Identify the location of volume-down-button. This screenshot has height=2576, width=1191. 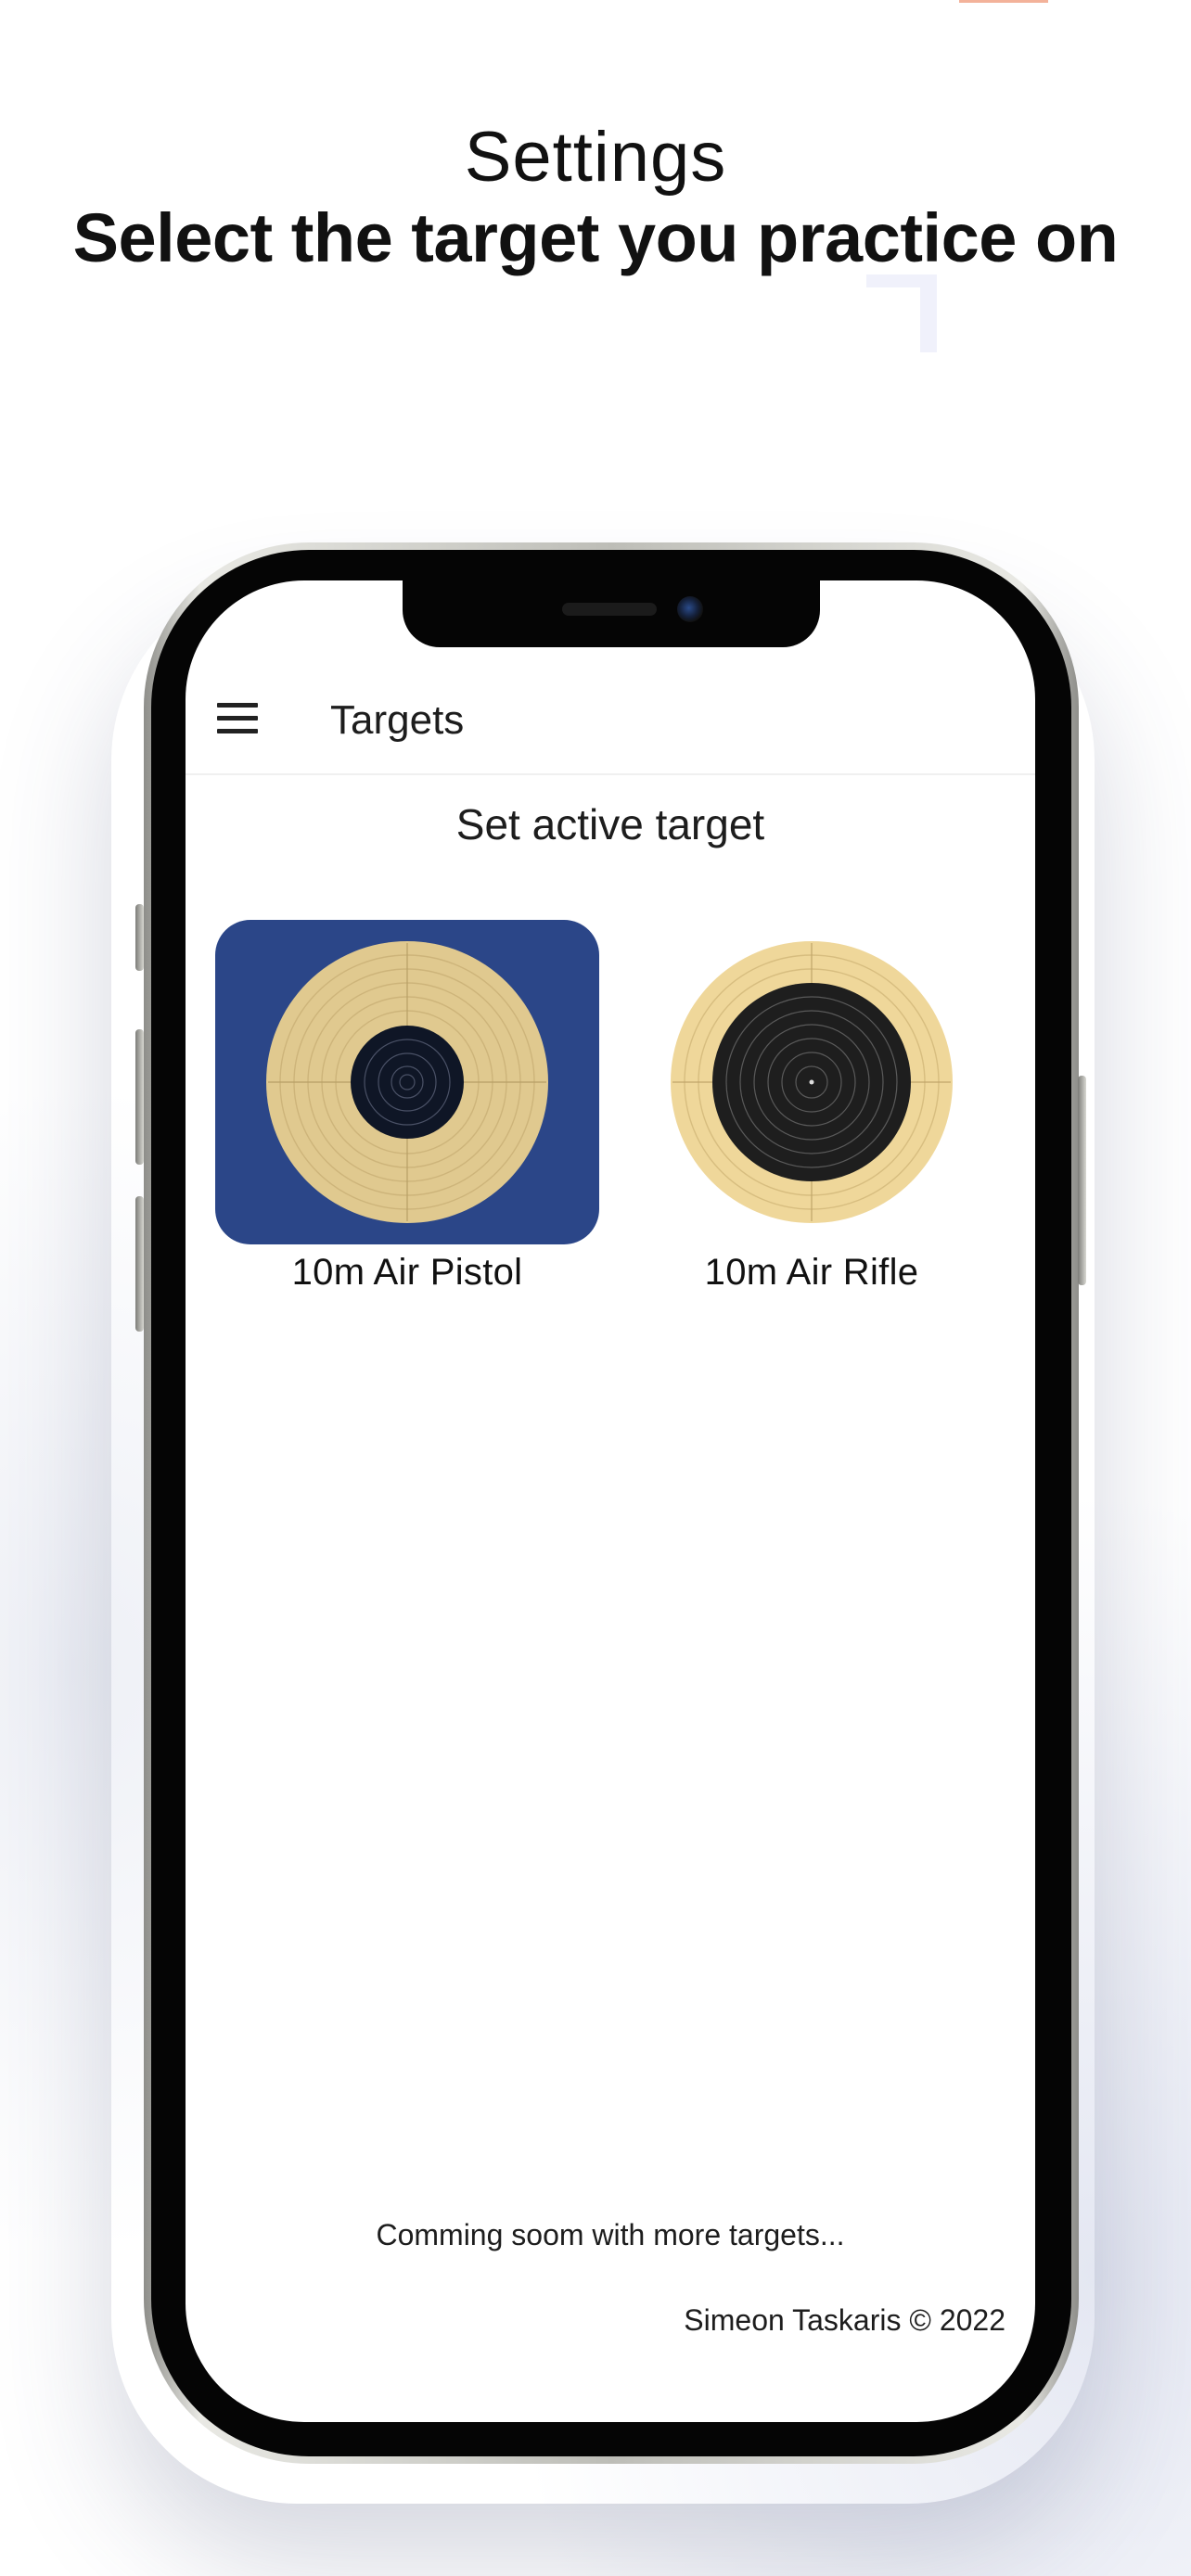
(139, 1264).